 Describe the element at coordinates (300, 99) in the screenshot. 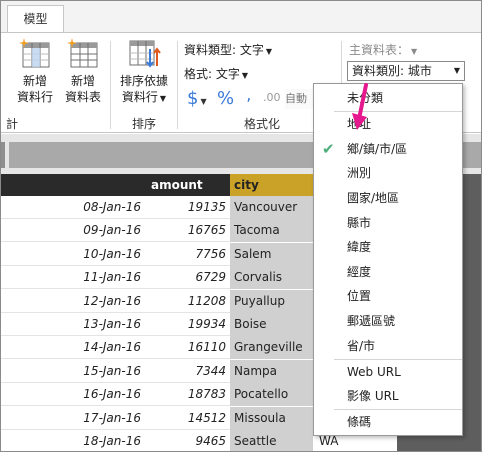

I see `decimal-places-input: 自動` at that location.